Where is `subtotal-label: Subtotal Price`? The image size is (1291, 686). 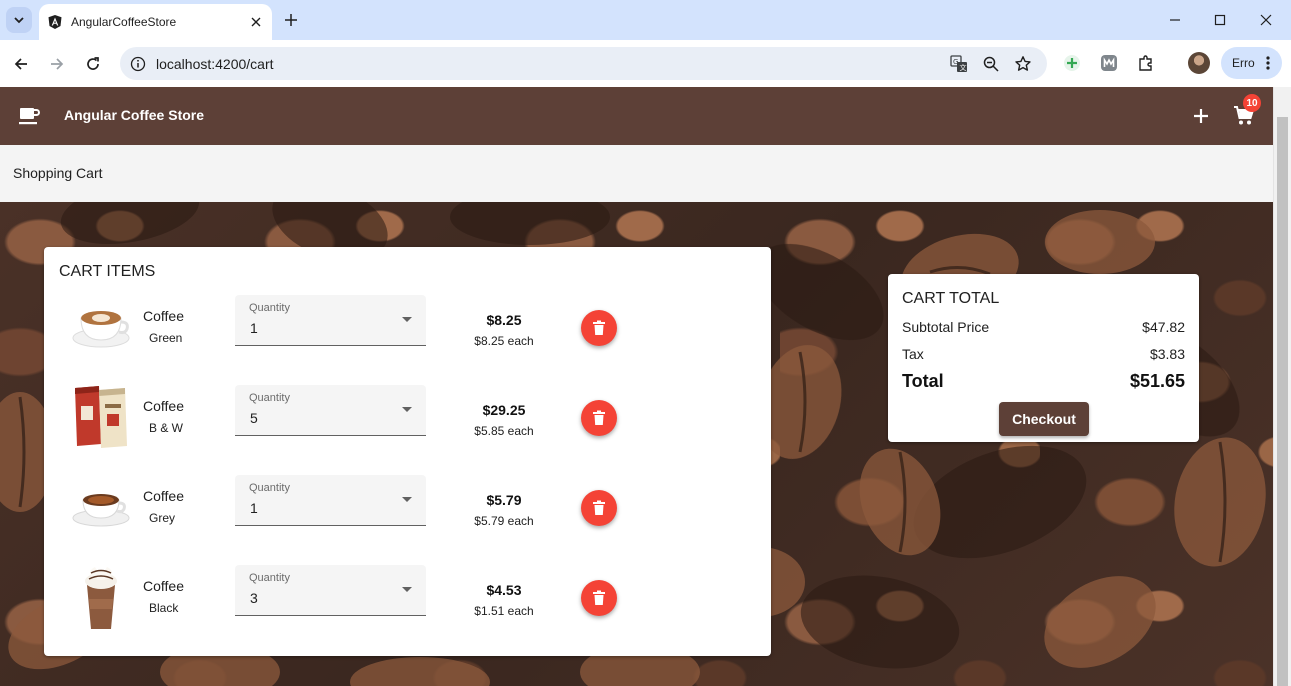 subtotal-label: Subtotal Price is located at coordinates (946, 327).